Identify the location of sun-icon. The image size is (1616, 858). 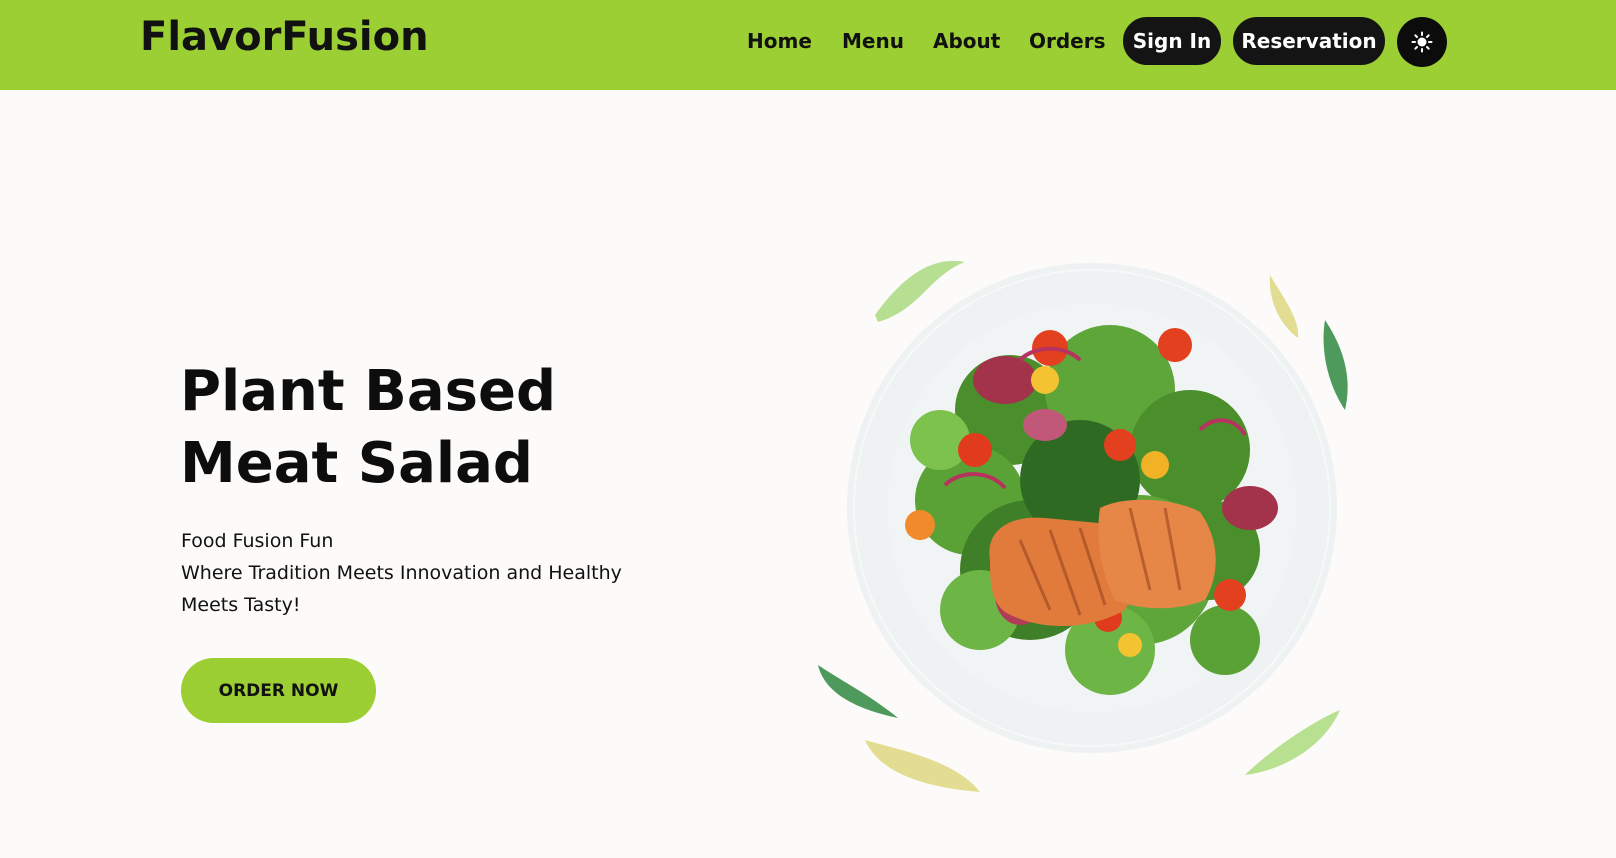
(1422, 42).